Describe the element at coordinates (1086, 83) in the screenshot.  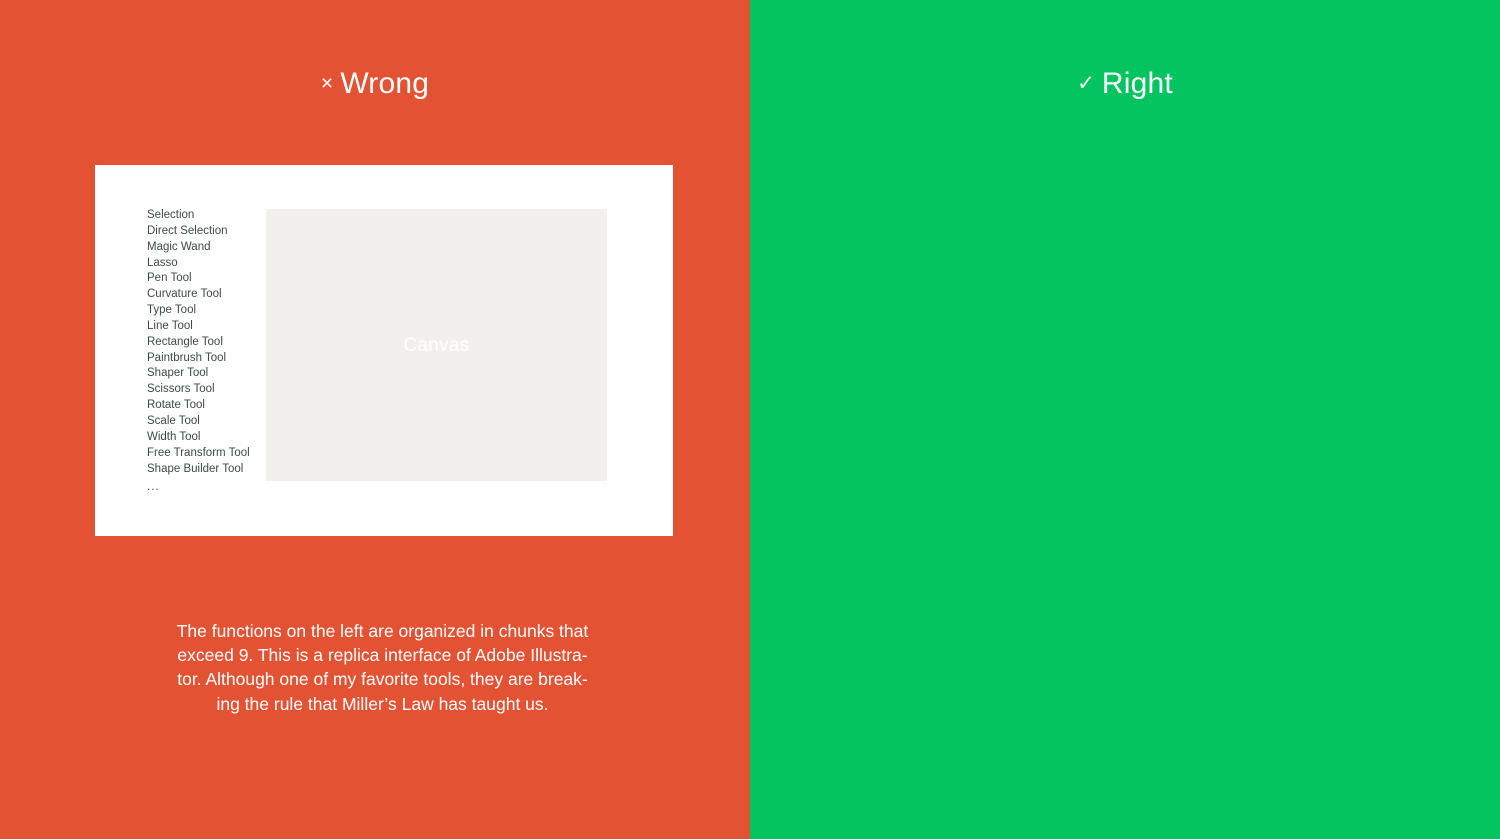
I see `check-icon: ✓` at that location.